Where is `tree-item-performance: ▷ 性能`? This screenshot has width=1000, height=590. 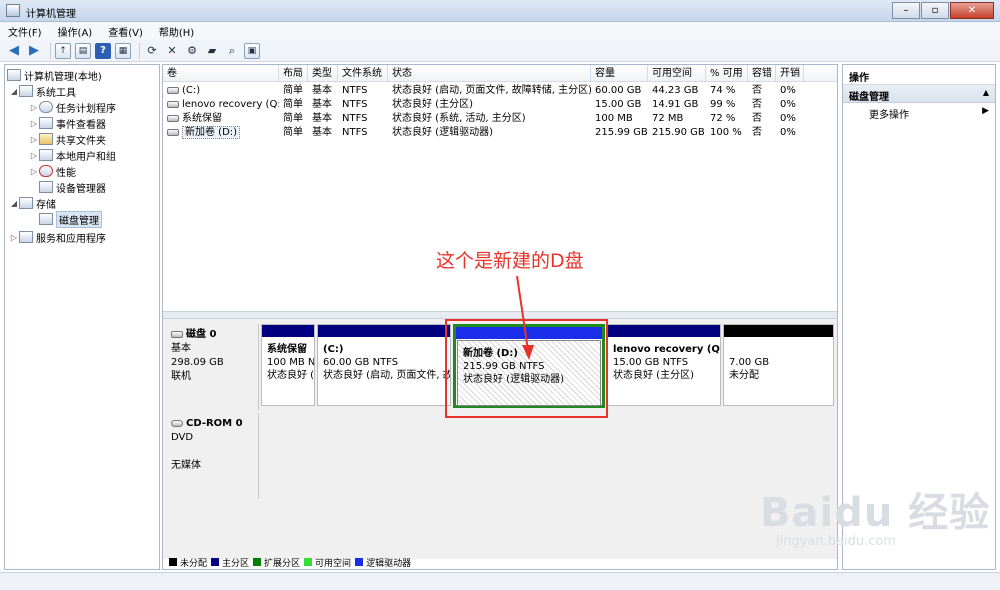
tree-item-performance: ▷ 性能 is located at coordinates (52, 171).